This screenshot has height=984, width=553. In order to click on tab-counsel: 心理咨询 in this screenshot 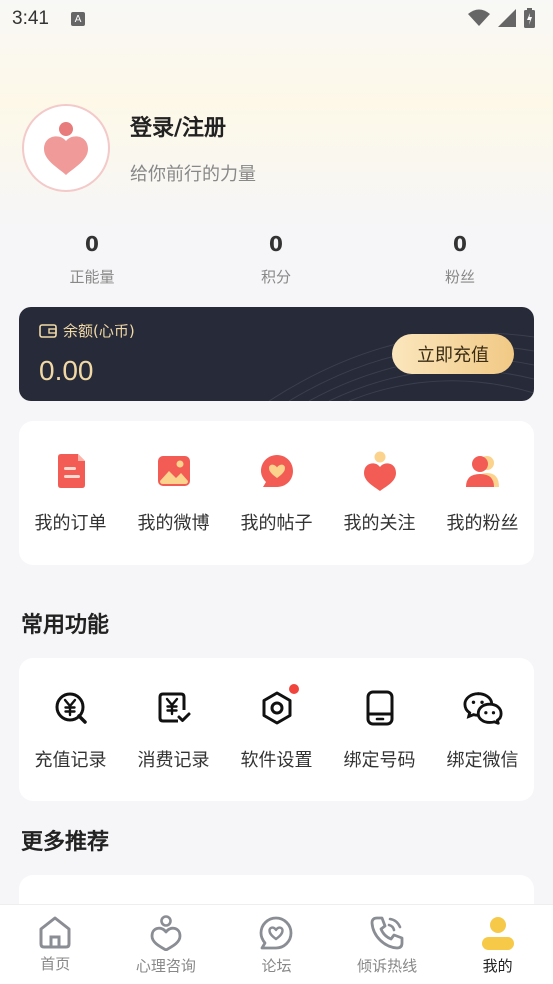, I will do `click(166, 944)`.